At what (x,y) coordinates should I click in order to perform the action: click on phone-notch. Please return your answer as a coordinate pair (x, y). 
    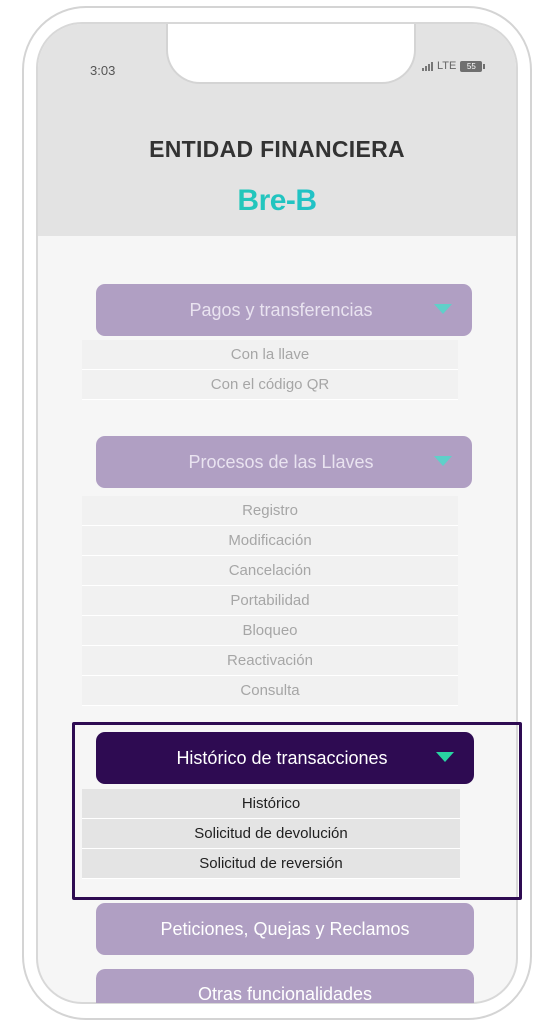
    Looking at the image, I should click on (291, 54).